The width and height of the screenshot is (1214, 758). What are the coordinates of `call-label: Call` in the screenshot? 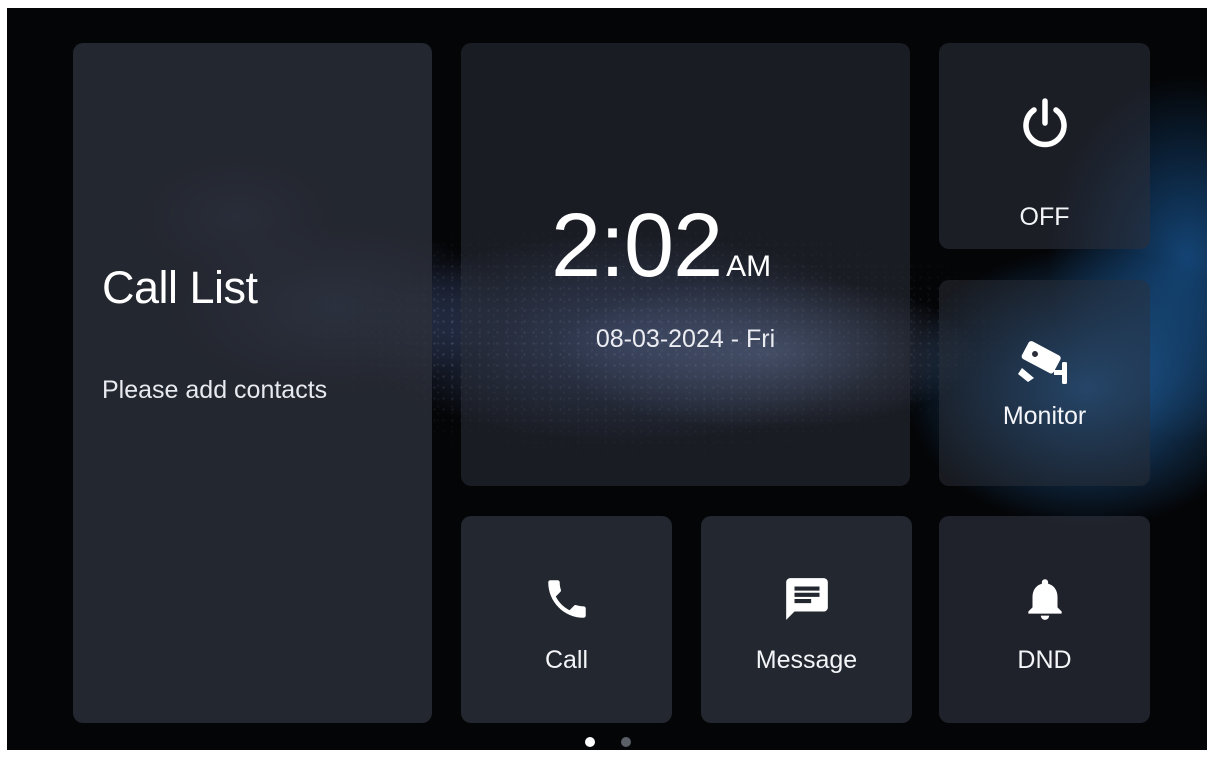 It's located at (566, 660).